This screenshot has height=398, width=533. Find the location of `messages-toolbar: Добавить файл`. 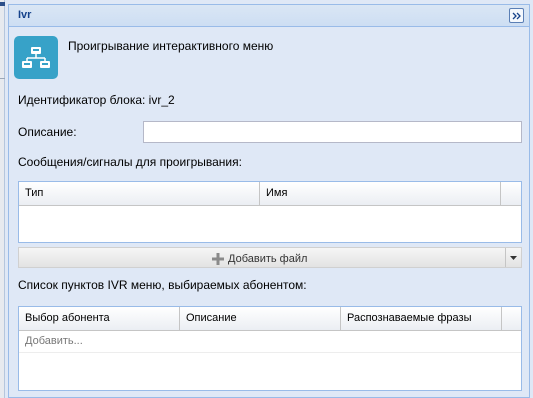

messages-toolbar: Добавить файл is located at coordinates (270, 257).